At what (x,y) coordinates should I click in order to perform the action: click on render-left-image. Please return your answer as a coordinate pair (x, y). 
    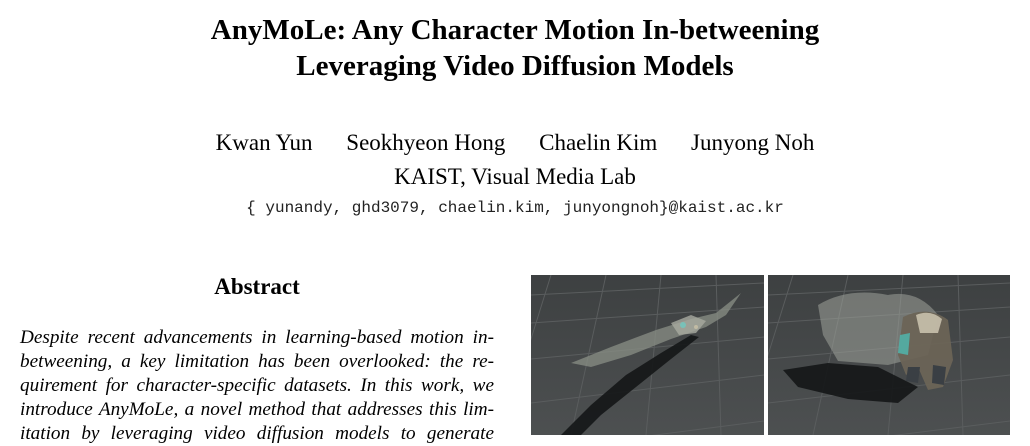
    Looking at the image, I should click on (647, 355).